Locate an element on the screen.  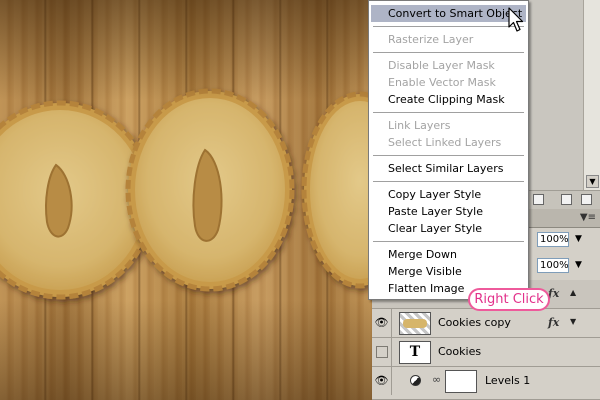
panel-menu-icon: ▼≡ is located at coordinates (588, 217).